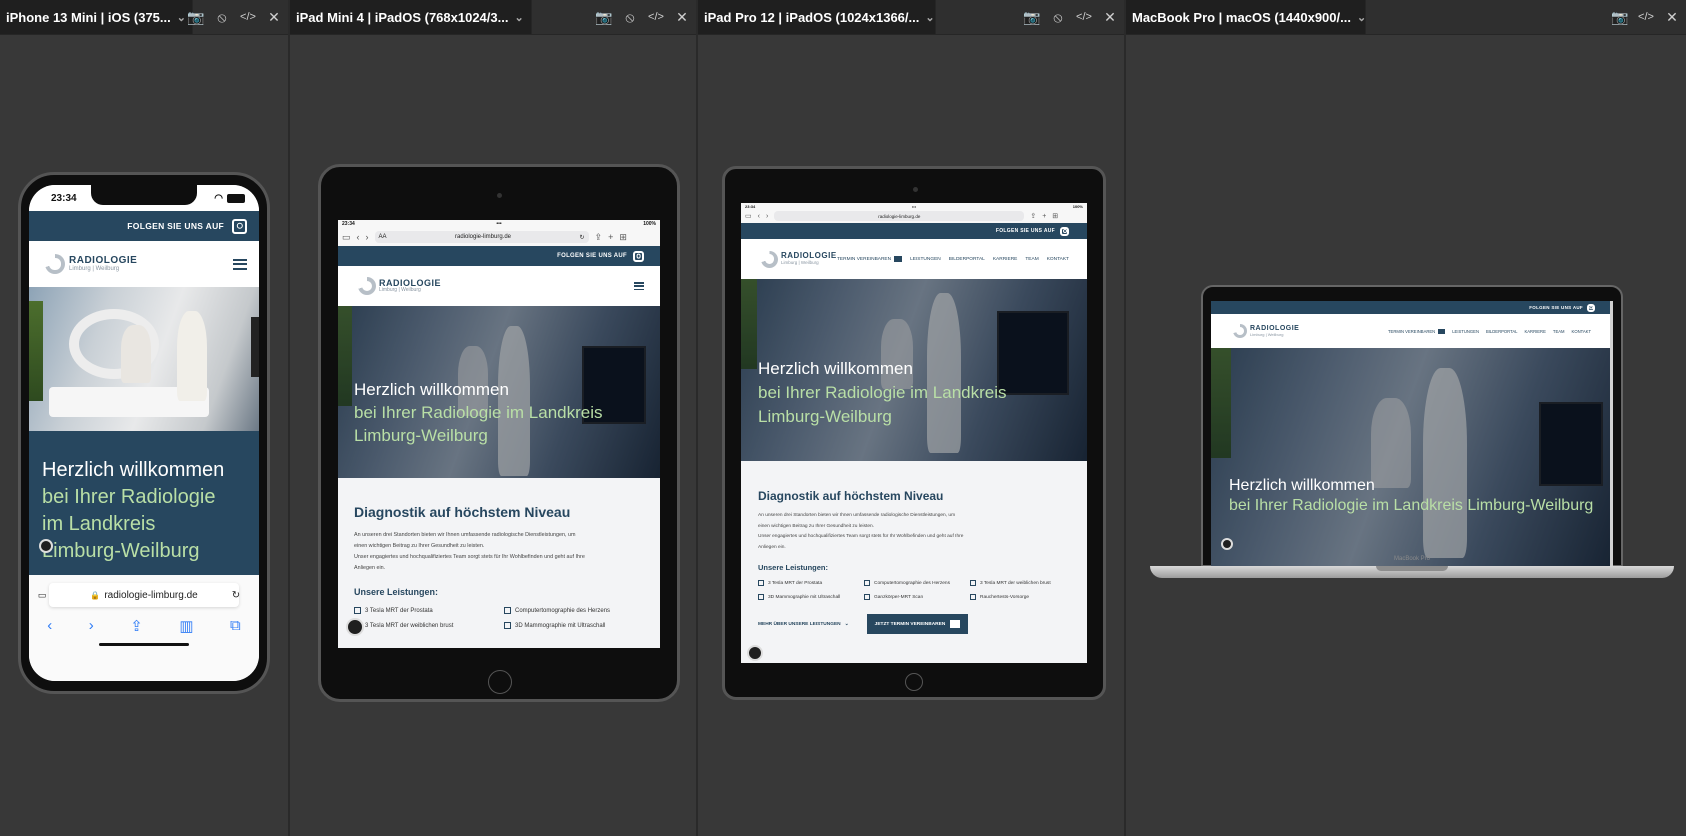  I want to click on device-selector: MacBook Pro | macOS (1440x900/... ⌄, so click(1246, 17).